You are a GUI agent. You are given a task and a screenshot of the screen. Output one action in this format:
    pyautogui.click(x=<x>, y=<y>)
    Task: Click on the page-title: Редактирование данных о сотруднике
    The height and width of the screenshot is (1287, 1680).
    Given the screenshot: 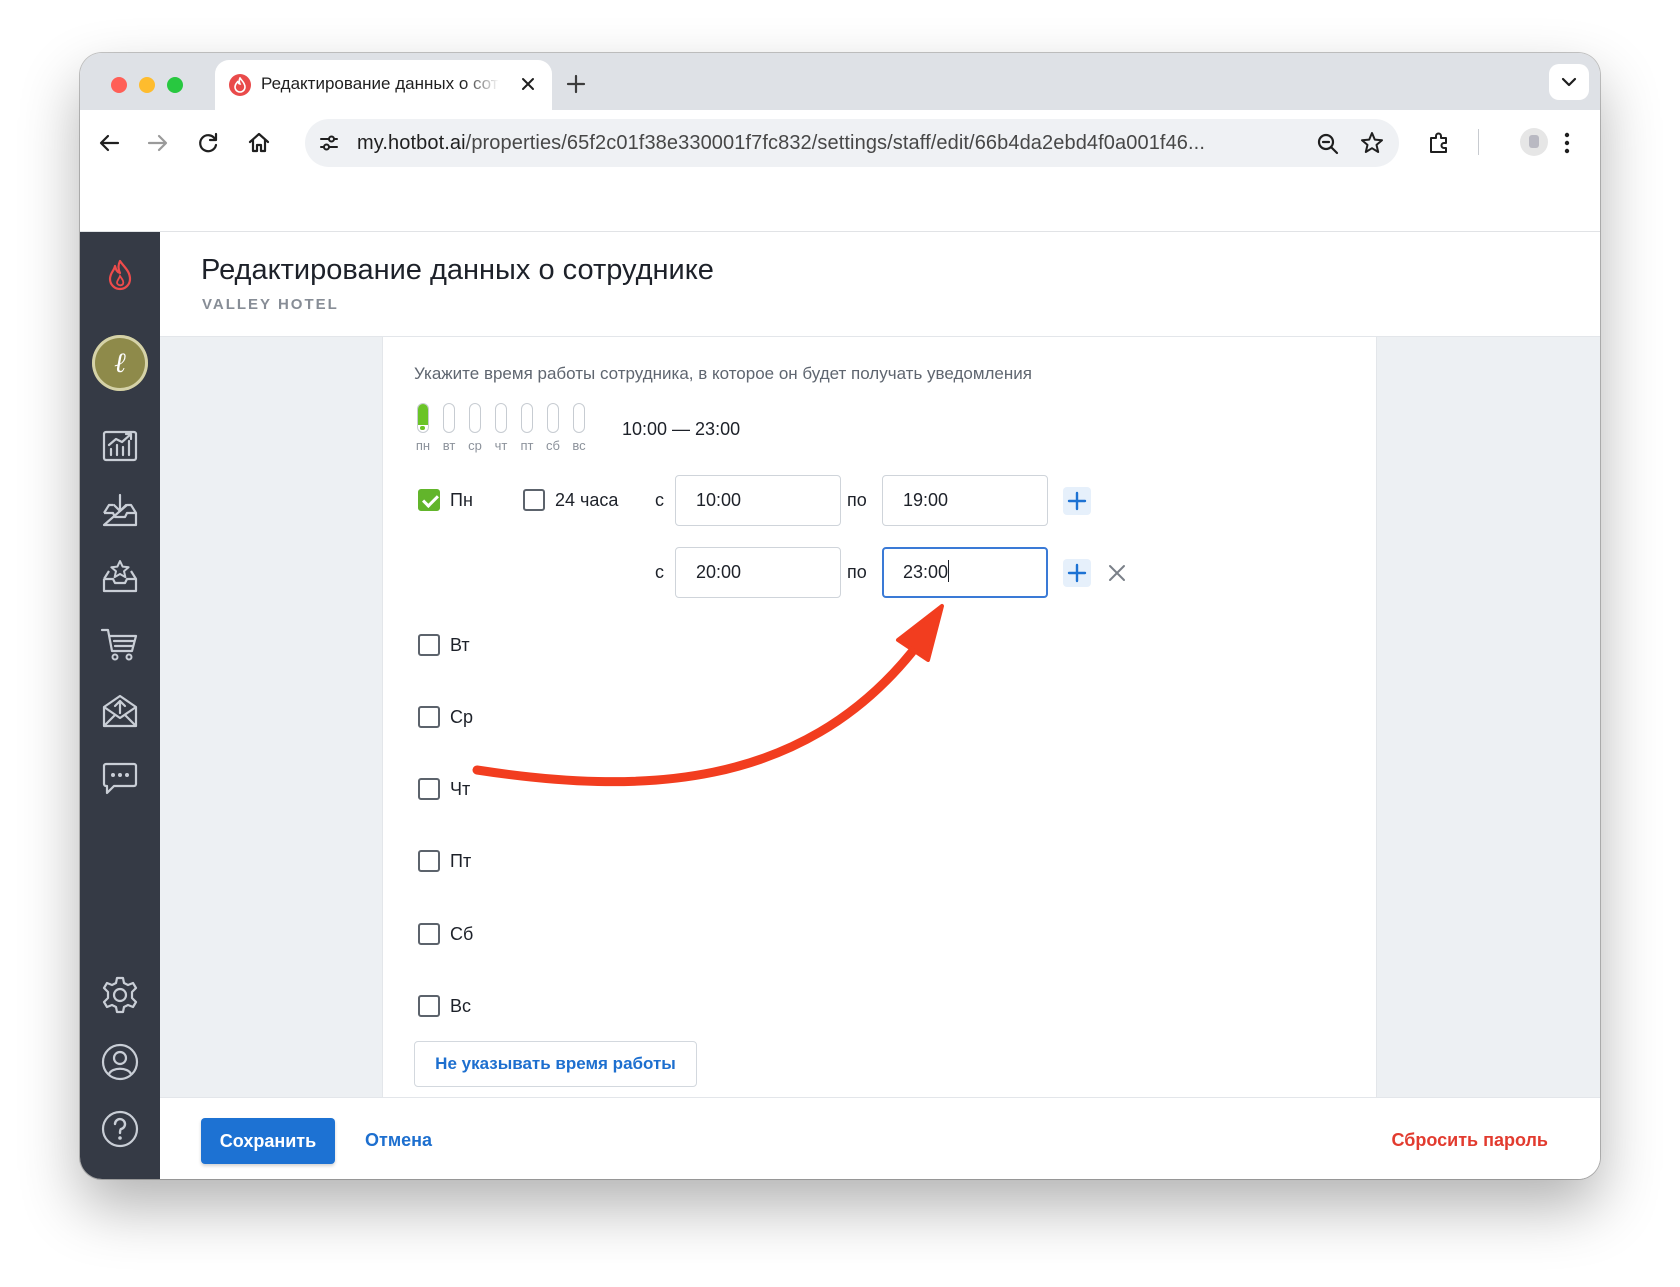 What is the action you would take?
    pyautogui.click(x=457, y=270)
    